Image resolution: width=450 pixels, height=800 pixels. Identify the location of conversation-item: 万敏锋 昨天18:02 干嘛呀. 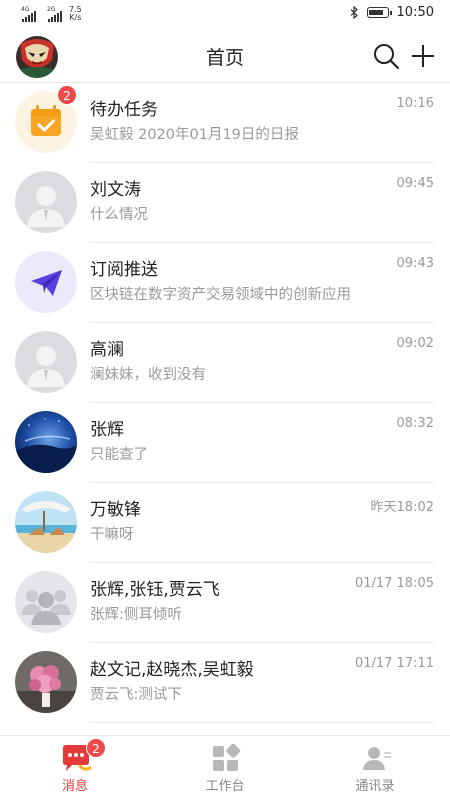
(225, 523).